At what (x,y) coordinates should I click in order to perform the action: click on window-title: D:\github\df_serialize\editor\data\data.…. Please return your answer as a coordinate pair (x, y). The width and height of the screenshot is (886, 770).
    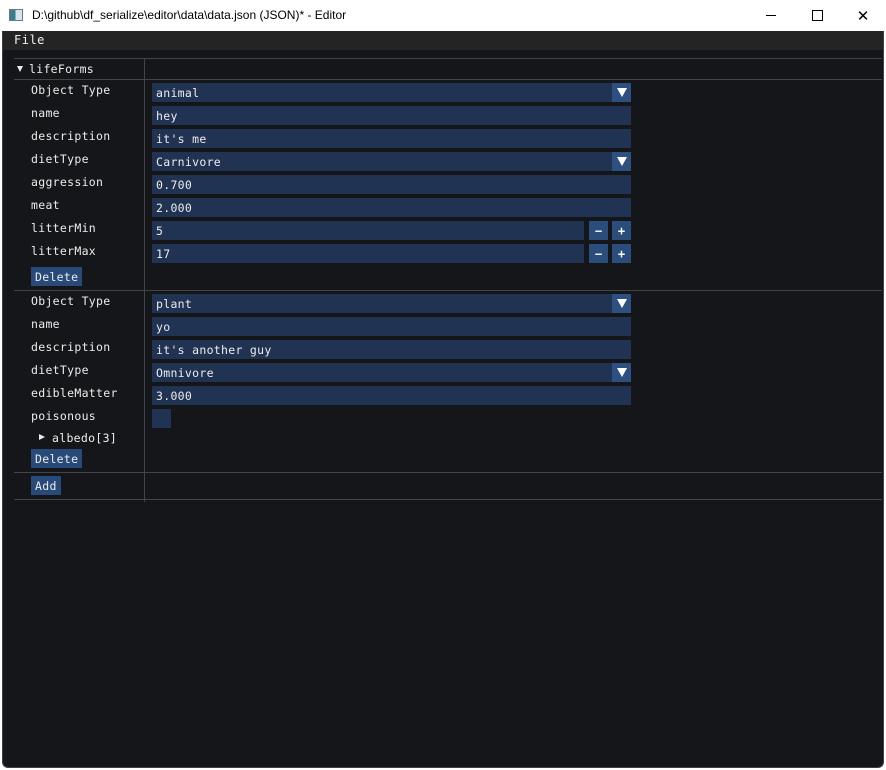
    Looking at the image, I should click on (189, 15).